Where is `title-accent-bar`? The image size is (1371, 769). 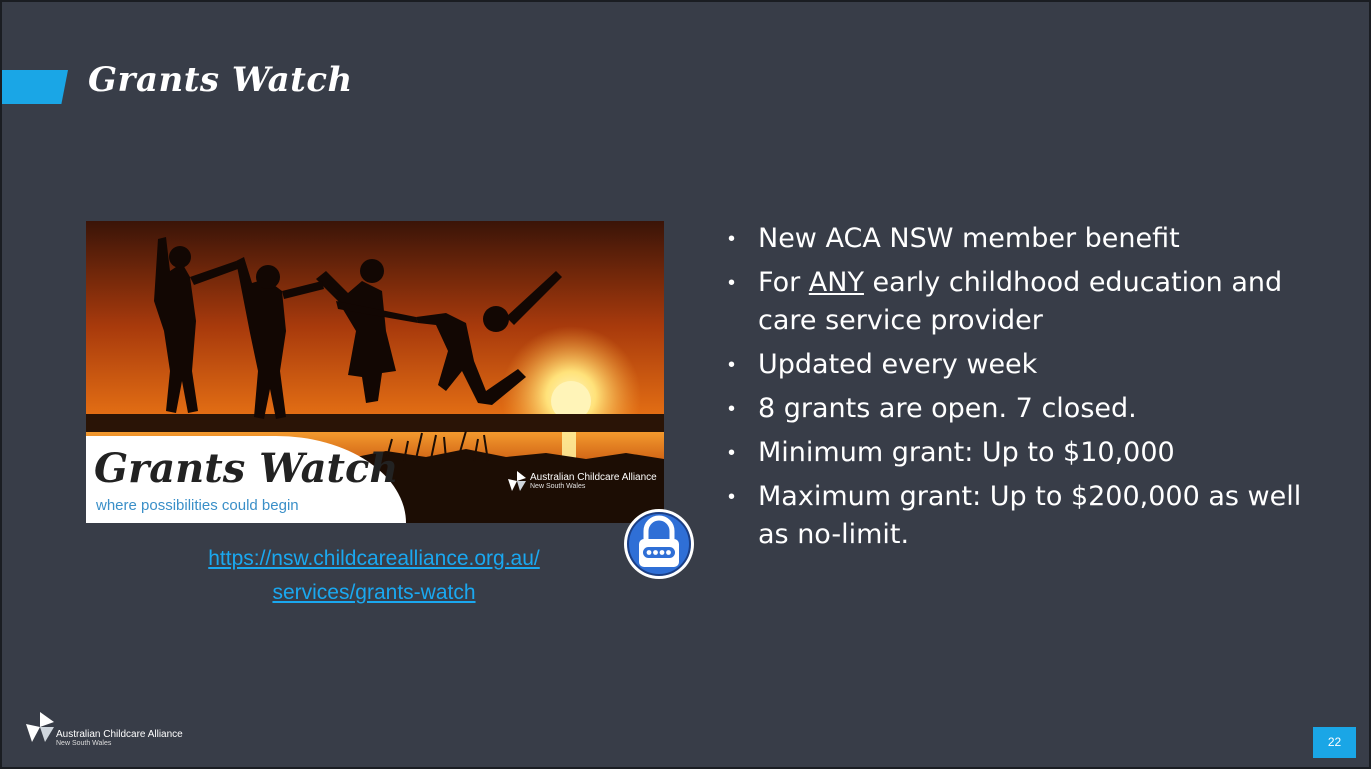
title-accent-bar is located at coordinates (35, 87).